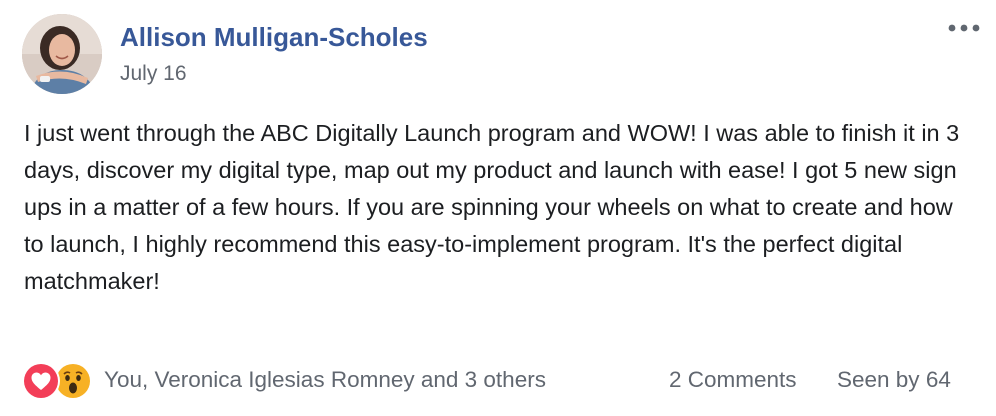 The width and height of the screenshot is (996, 416). What do you see at coordinates (733, 380) in the screenshot?
I see `comments-count-link: 2 Comments` at bounding box center [733, 380].